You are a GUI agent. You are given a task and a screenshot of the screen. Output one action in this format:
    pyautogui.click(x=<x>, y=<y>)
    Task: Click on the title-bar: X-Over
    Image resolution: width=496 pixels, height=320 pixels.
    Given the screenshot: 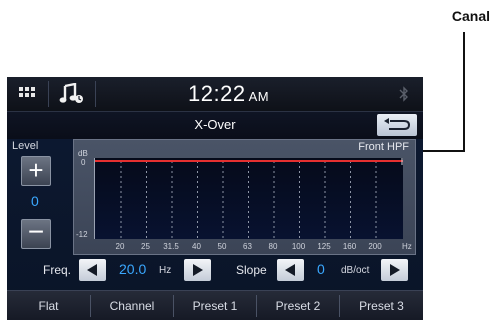 What is the action you would take?
    pyautogui.click(x=215, y=125)
    